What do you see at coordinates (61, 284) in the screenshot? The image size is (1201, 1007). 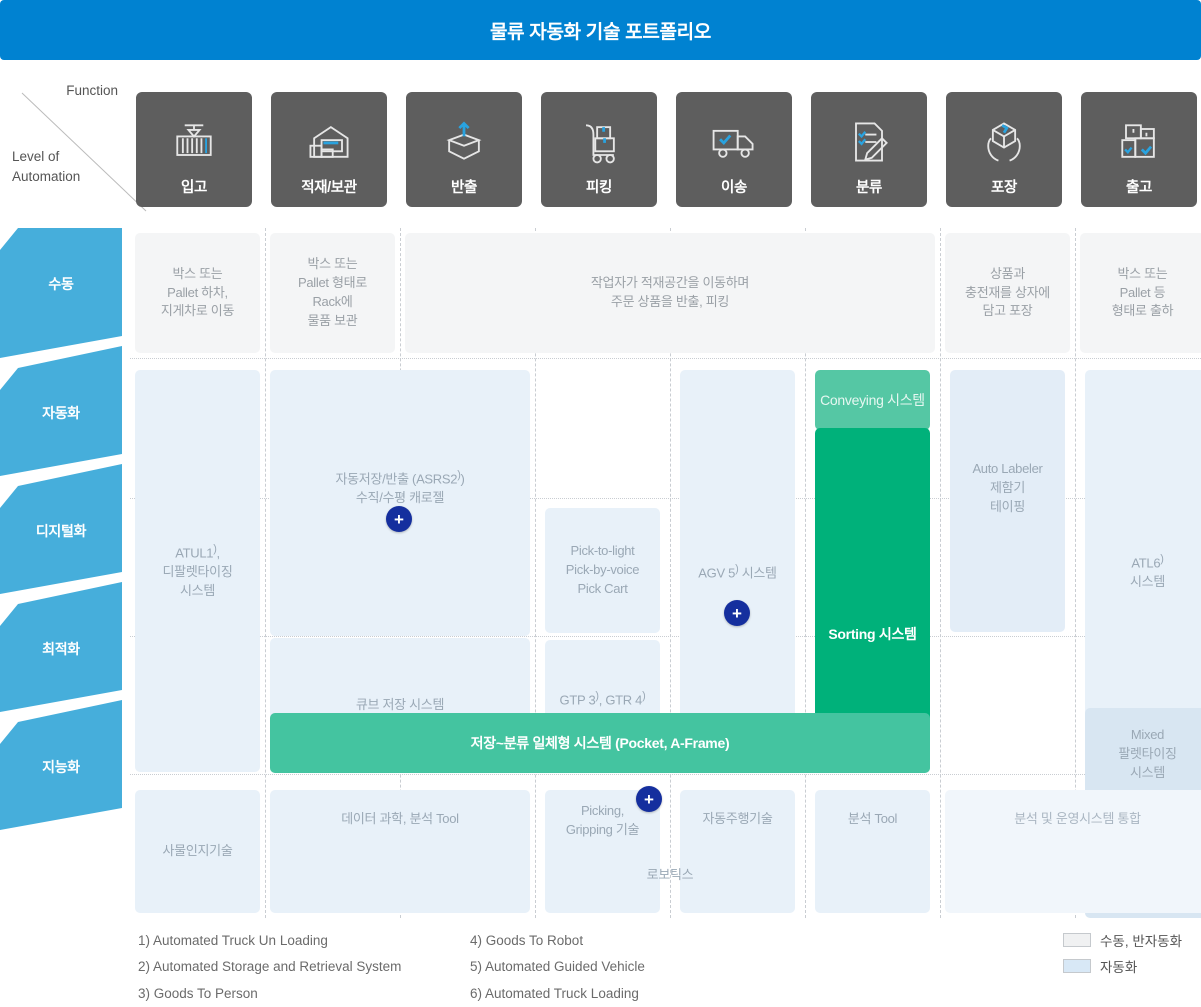 I see `level-label-manual: 수동` at bounding box center [61, 284].